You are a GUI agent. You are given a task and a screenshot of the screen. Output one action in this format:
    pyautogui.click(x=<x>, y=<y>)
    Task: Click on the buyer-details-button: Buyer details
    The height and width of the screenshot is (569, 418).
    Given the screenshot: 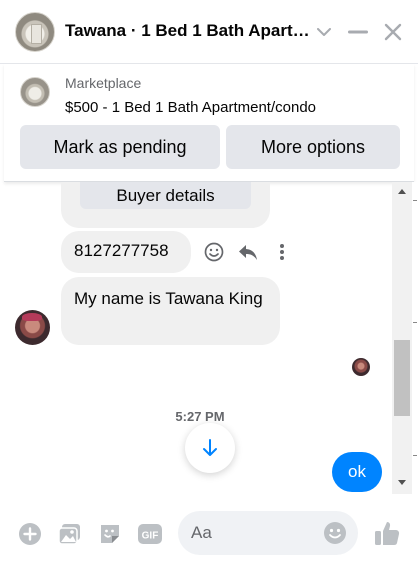 What is the action you would take?
    pyautogui.click(x=165, y=195)
    